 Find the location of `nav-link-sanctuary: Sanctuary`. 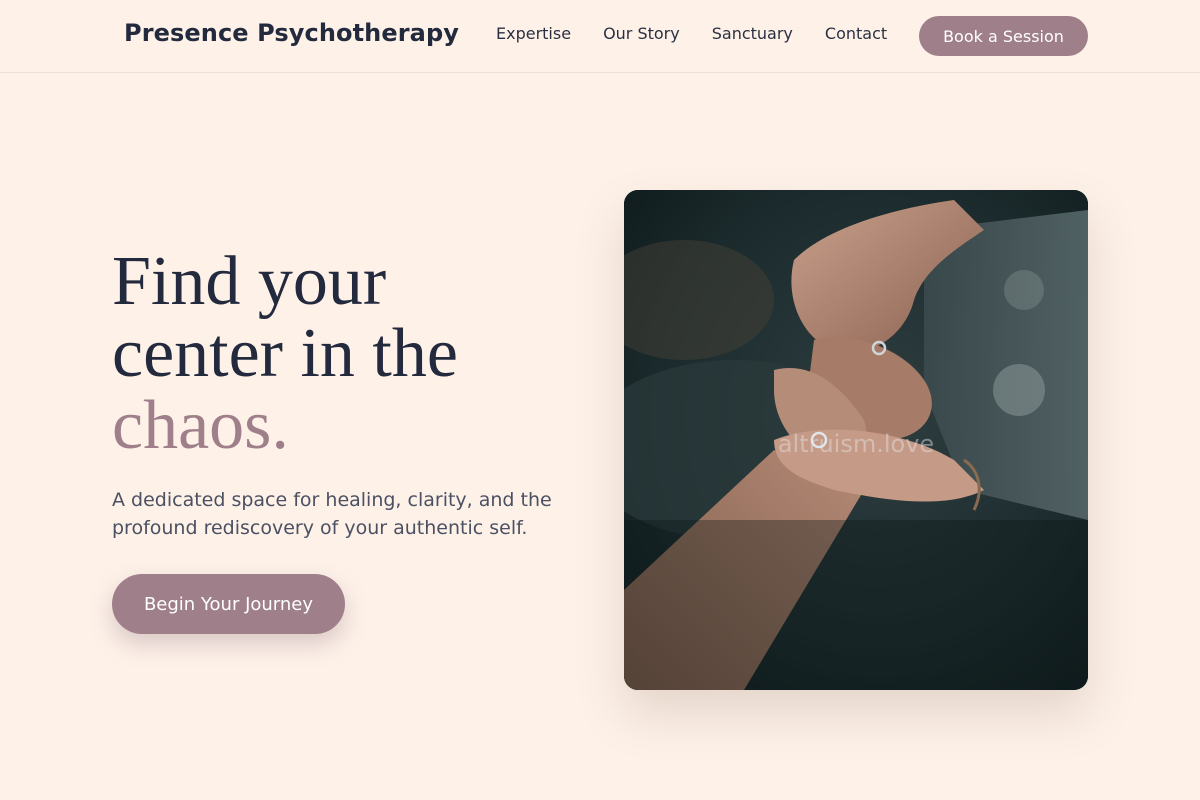

nav-link-sanctuary: Sanctuary is located at coordinates (752, 33).